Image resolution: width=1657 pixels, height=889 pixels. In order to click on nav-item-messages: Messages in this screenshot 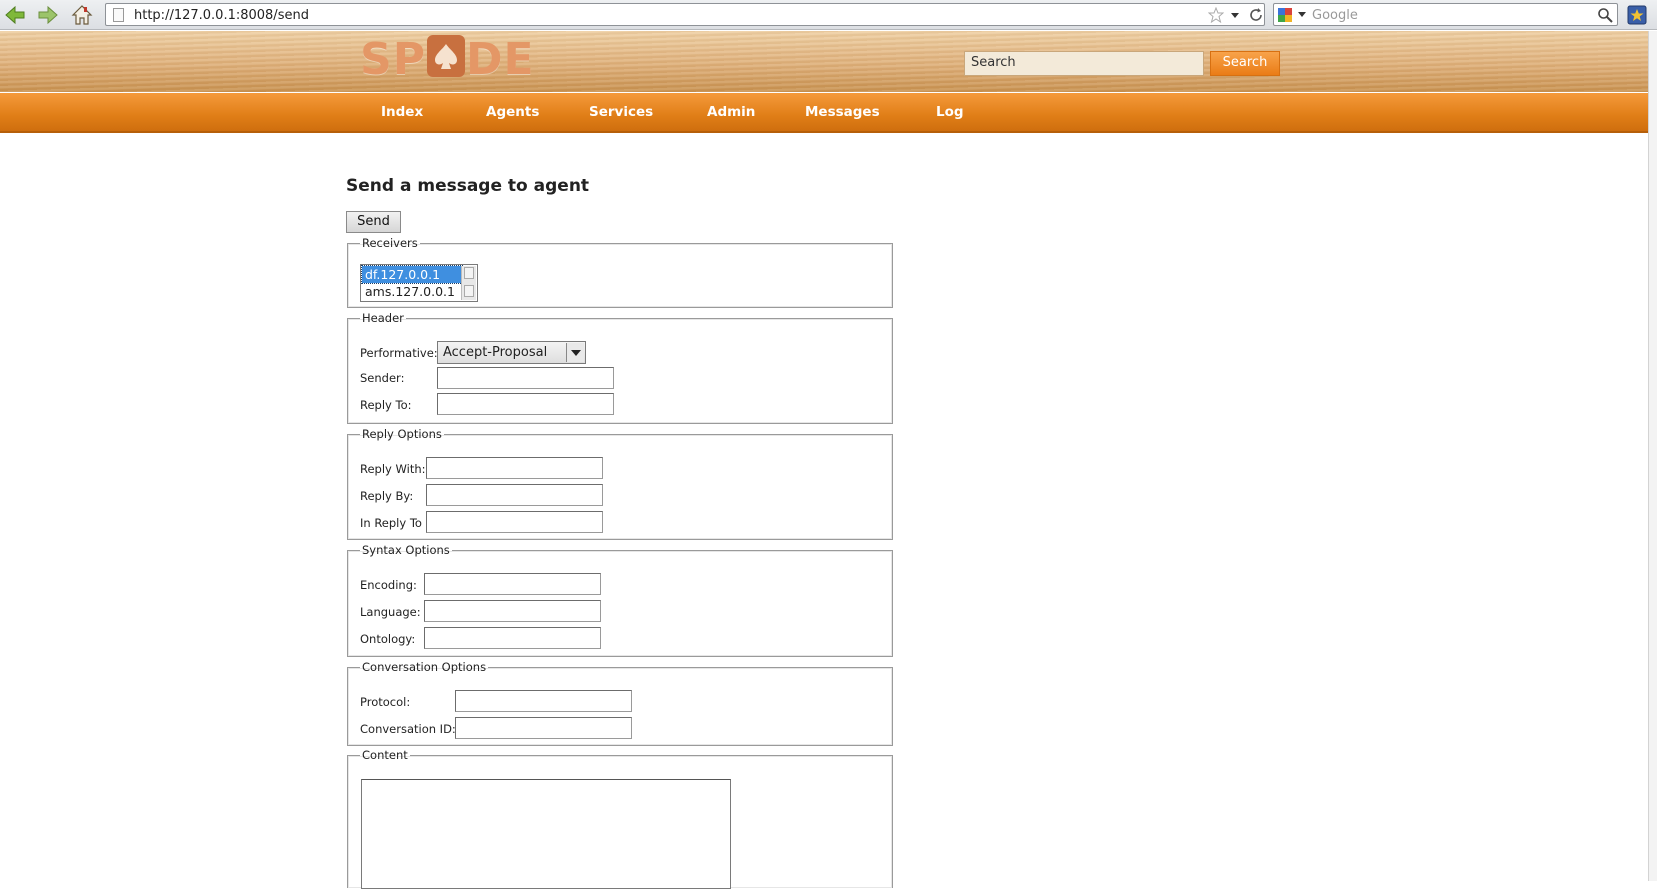, I will do `click(842, 112)`.